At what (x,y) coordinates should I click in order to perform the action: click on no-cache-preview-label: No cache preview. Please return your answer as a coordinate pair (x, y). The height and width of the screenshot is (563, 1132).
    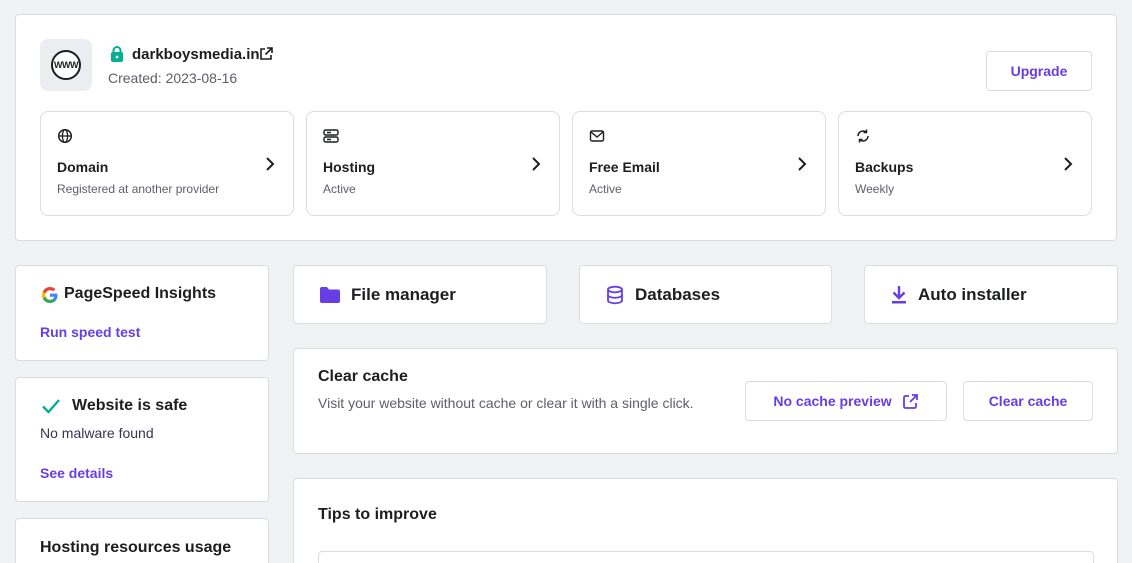
    Looking at the image, I should click on (832, 401).